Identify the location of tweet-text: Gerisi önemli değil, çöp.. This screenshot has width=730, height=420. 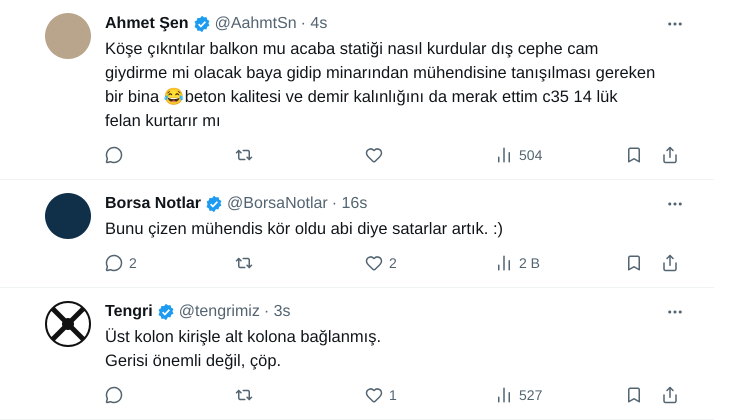
(193, 361).